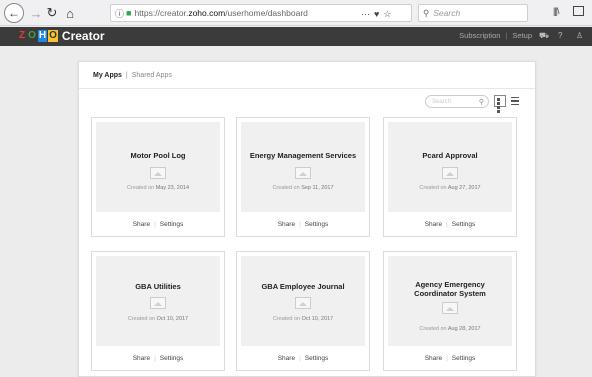 The width and height of the screenshot is (592, 377). I want to click on created-date: Created on Aug 27, 2017, so click(450, 188).